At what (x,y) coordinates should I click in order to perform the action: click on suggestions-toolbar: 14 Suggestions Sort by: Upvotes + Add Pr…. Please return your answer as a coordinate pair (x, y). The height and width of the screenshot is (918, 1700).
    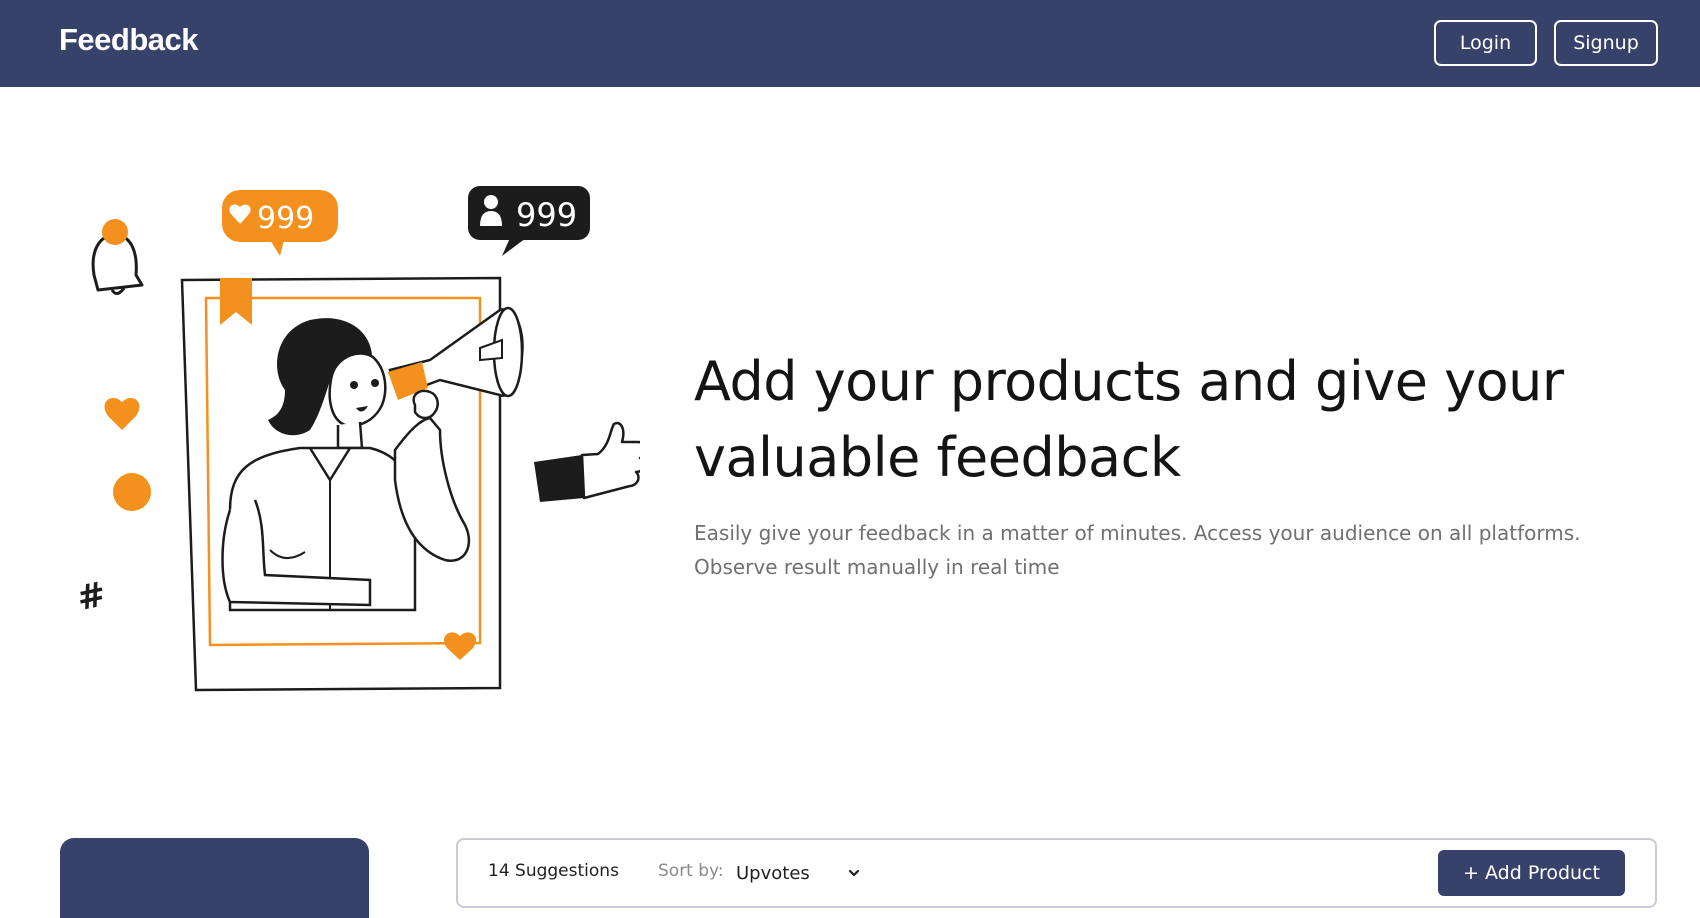
    Looking at the image, I should click on (1056, 873).